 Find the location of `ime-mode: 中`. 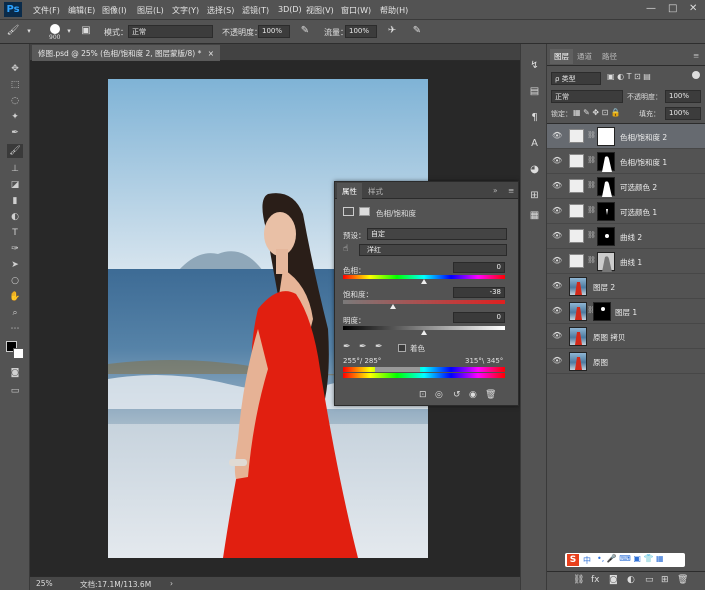

ime-mode: 中 is located at coordinates (587, 560).